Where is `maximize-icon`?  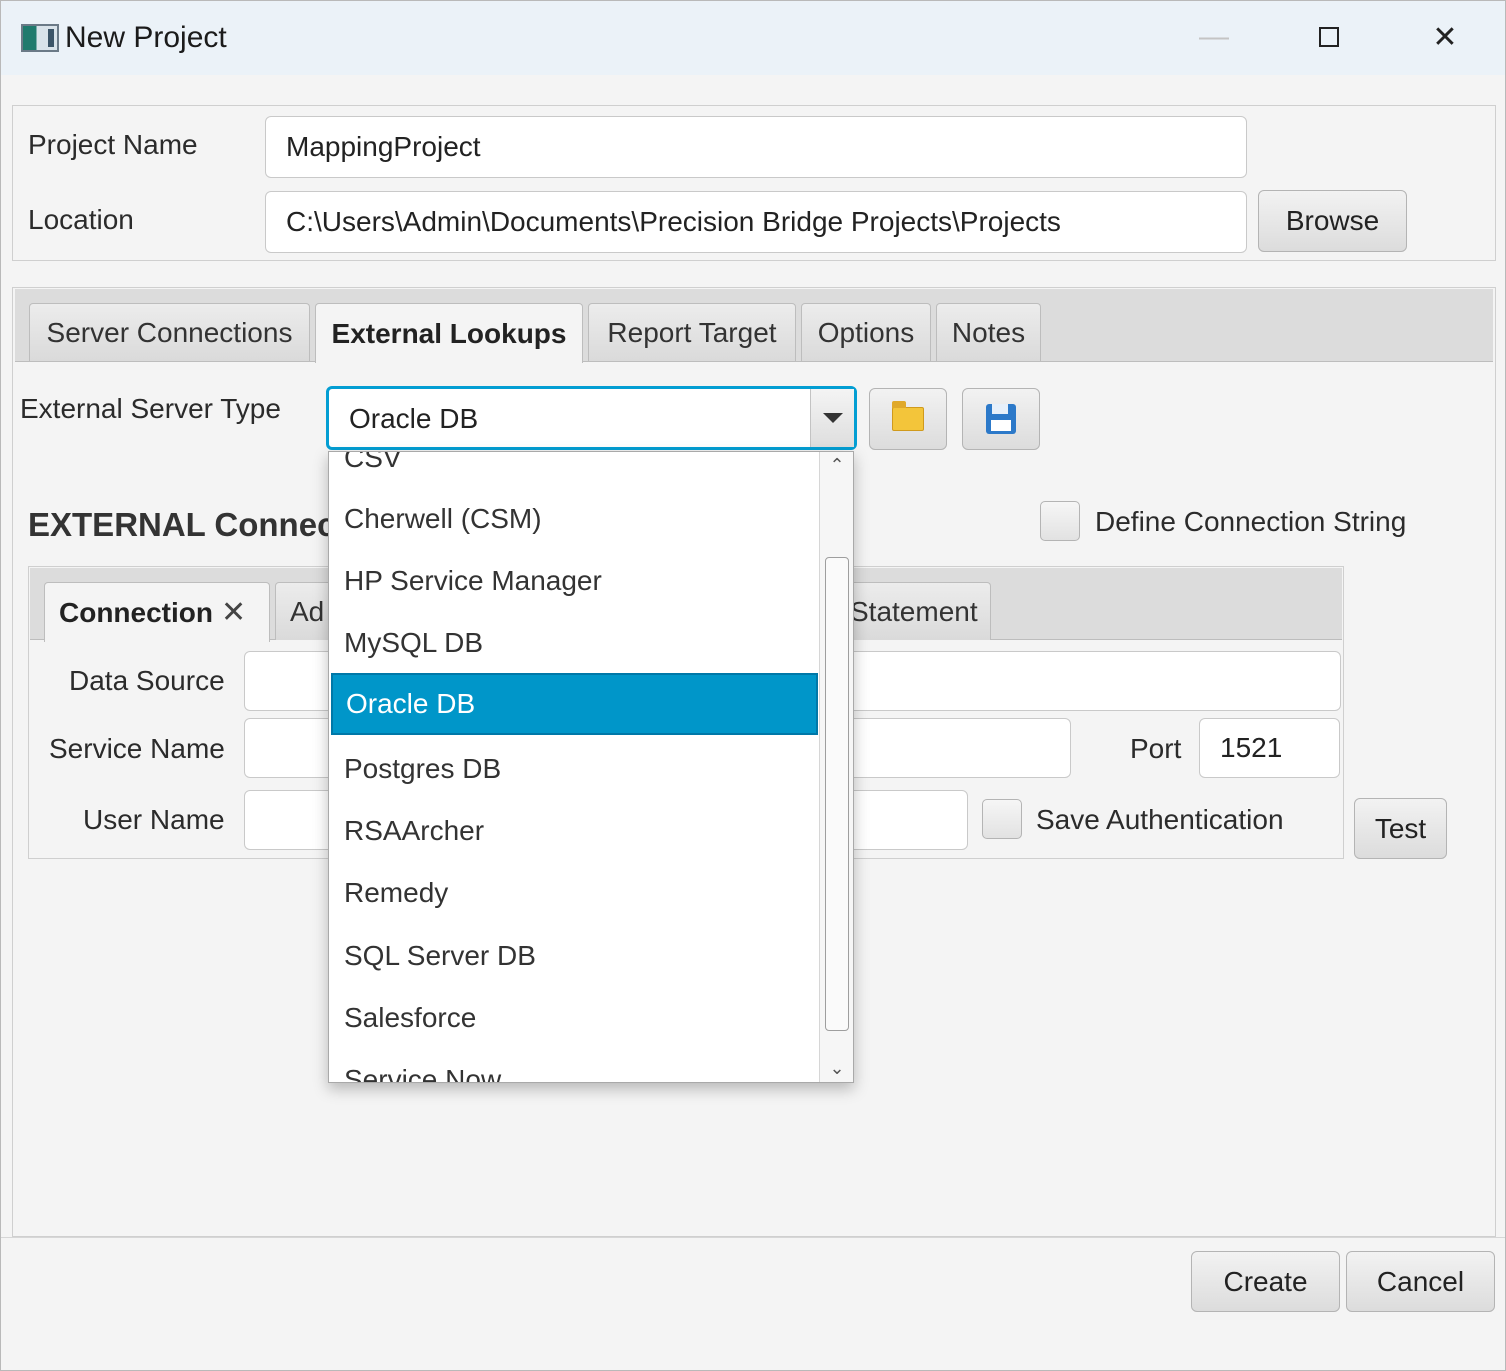
maximize-icon is located at coordinates (1329, 37).